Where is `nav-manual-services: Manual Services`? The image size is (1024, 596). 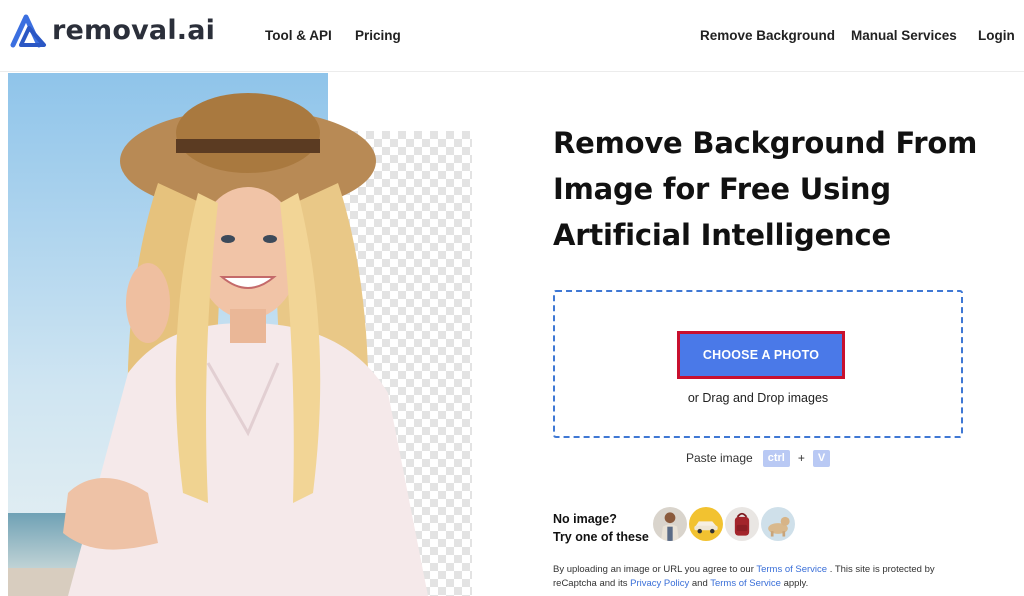
nav-manual-services: Manual Services is located at coordinates (904, 35).